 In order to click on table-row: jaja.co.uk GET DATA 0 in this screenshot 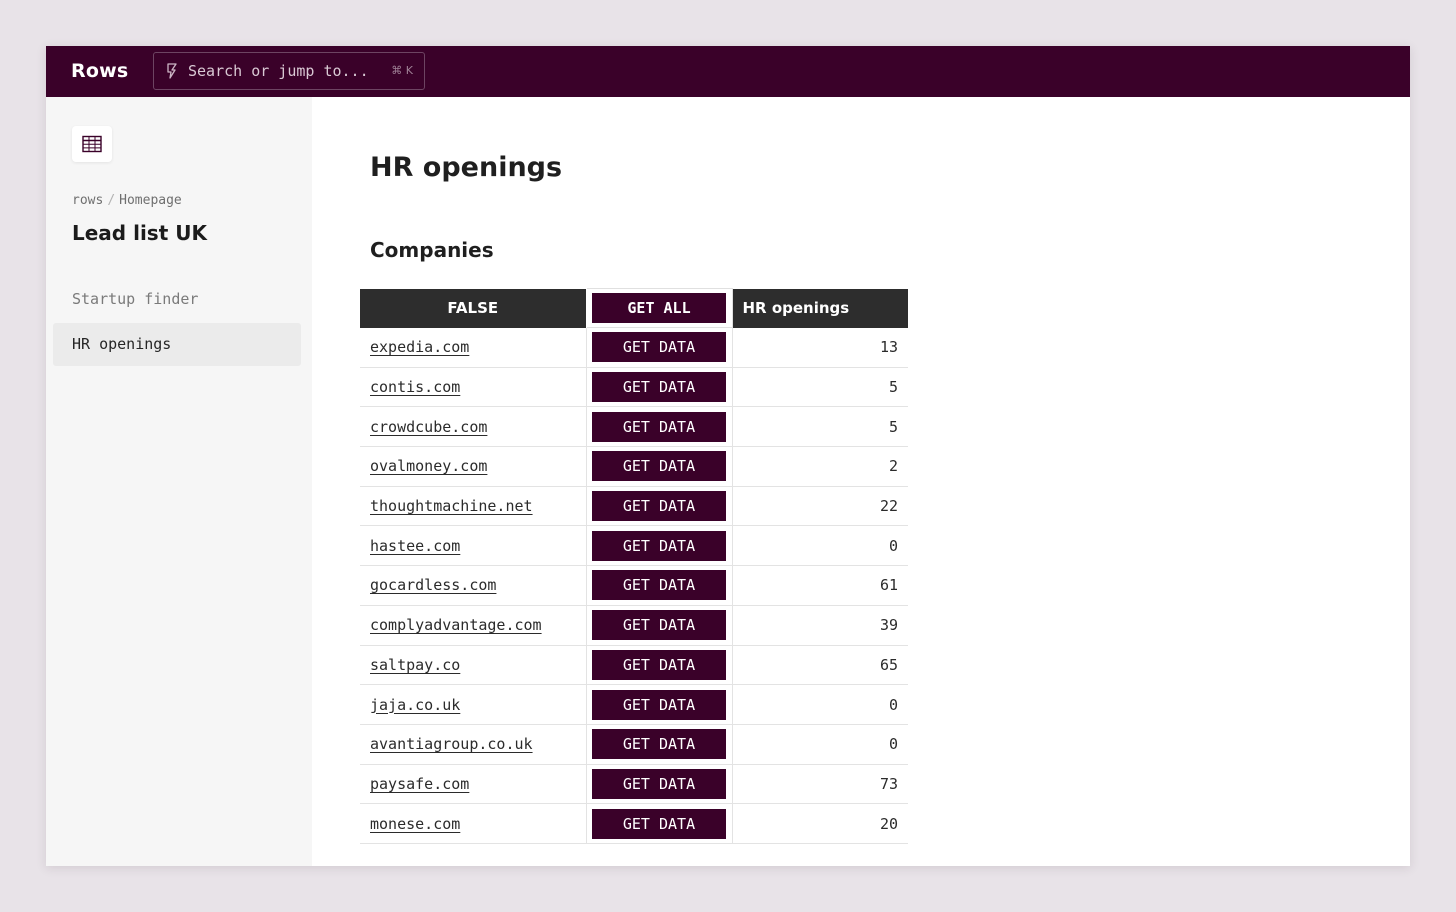, I will do `click(634, 704)`.